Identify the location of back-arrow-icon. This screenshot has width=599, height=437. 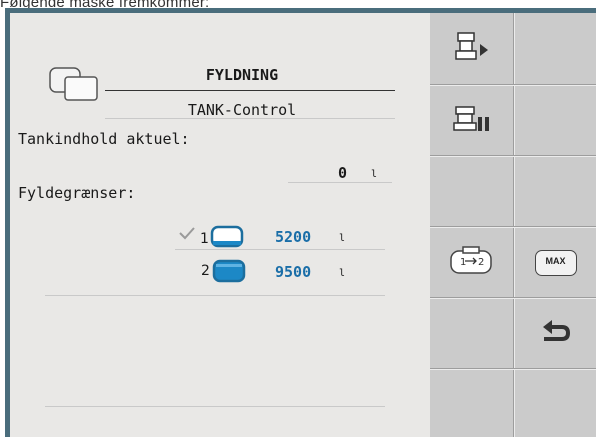
(556, 334).